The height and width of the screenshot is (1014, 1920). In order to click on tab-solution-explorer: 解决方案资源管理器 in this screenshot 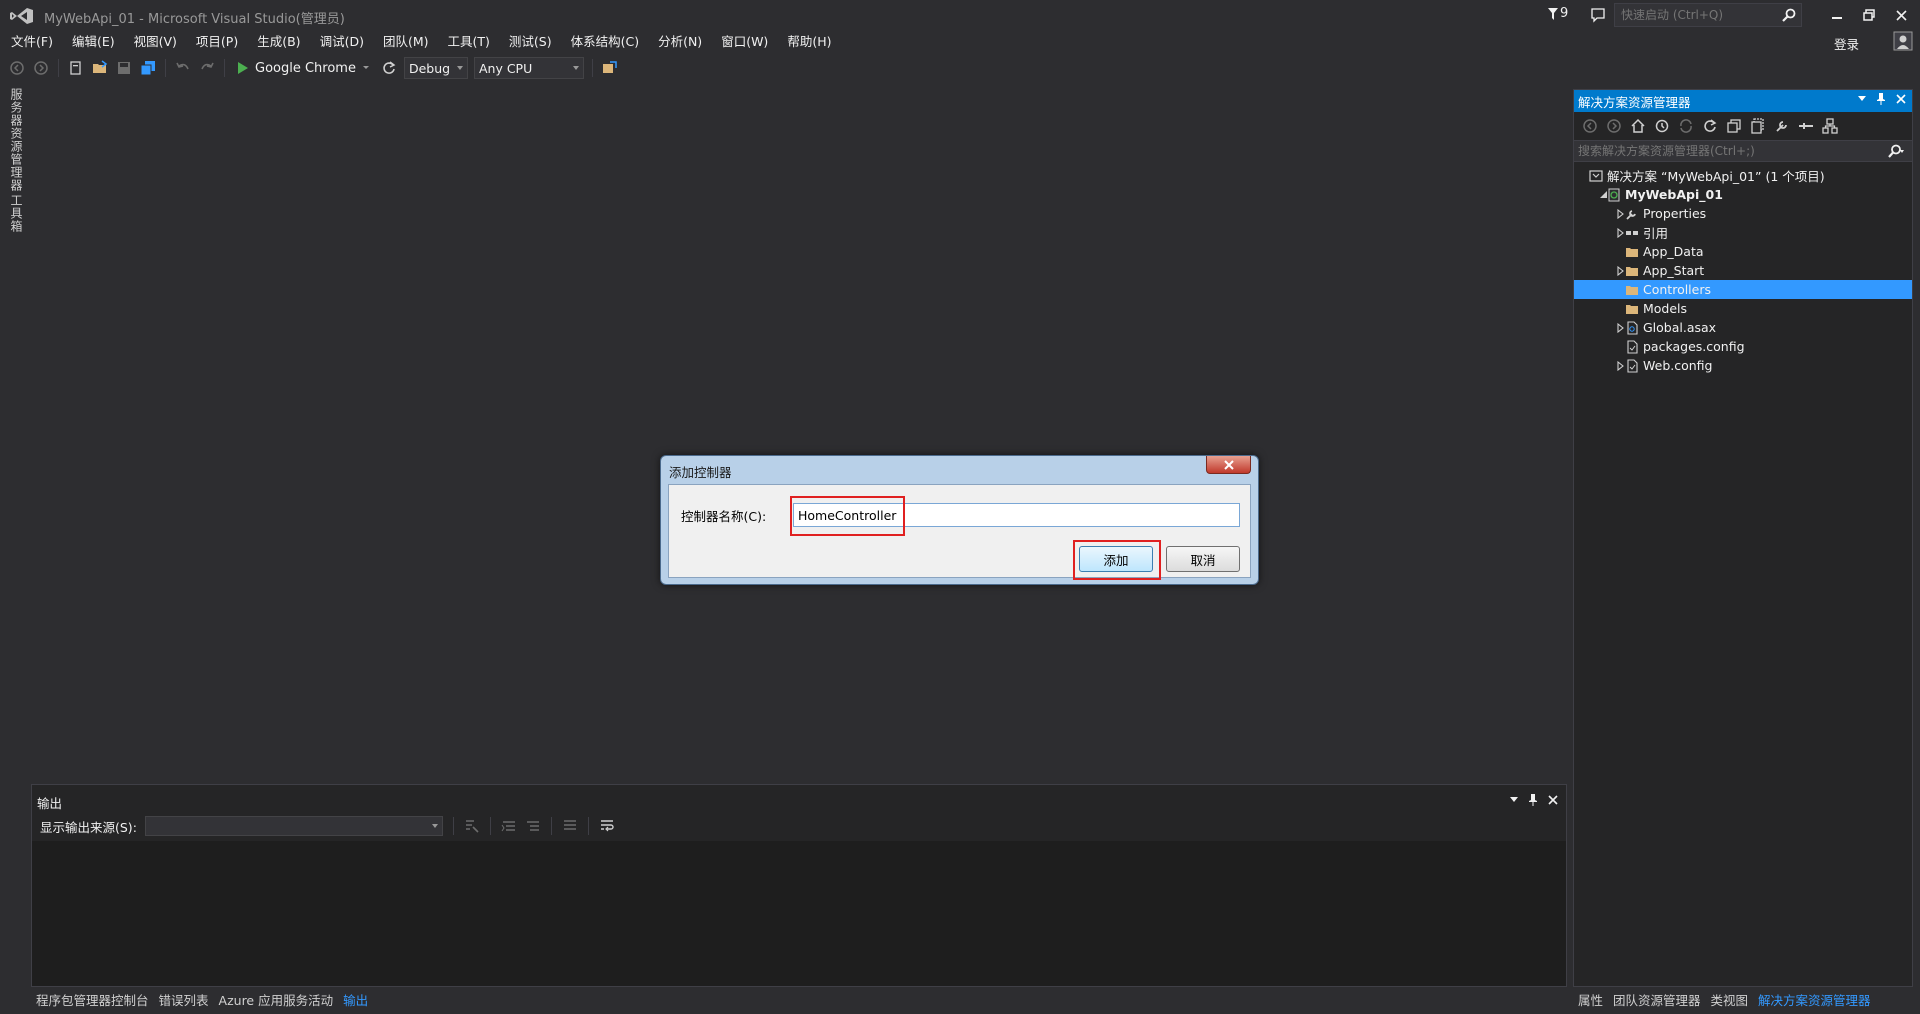, I will do `click(1814, 999)`.